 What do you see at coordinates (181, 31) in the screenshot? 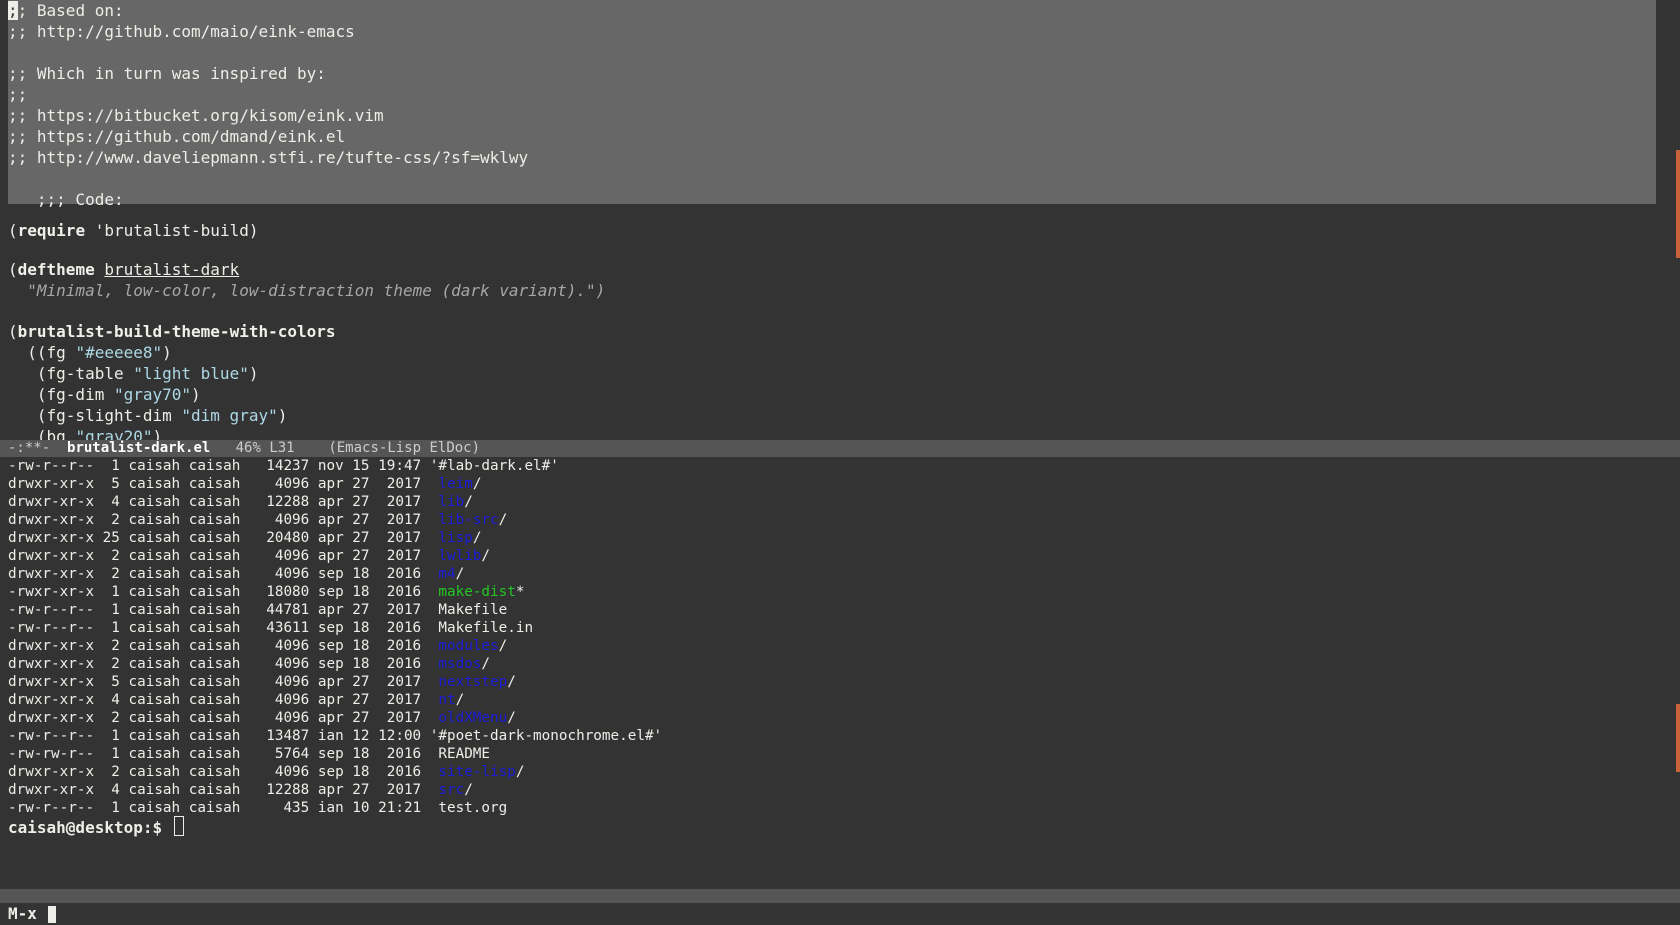
I see `comment-line: ;; http://github.com/maio/eink-emacs` at bounding box center [181, 31].